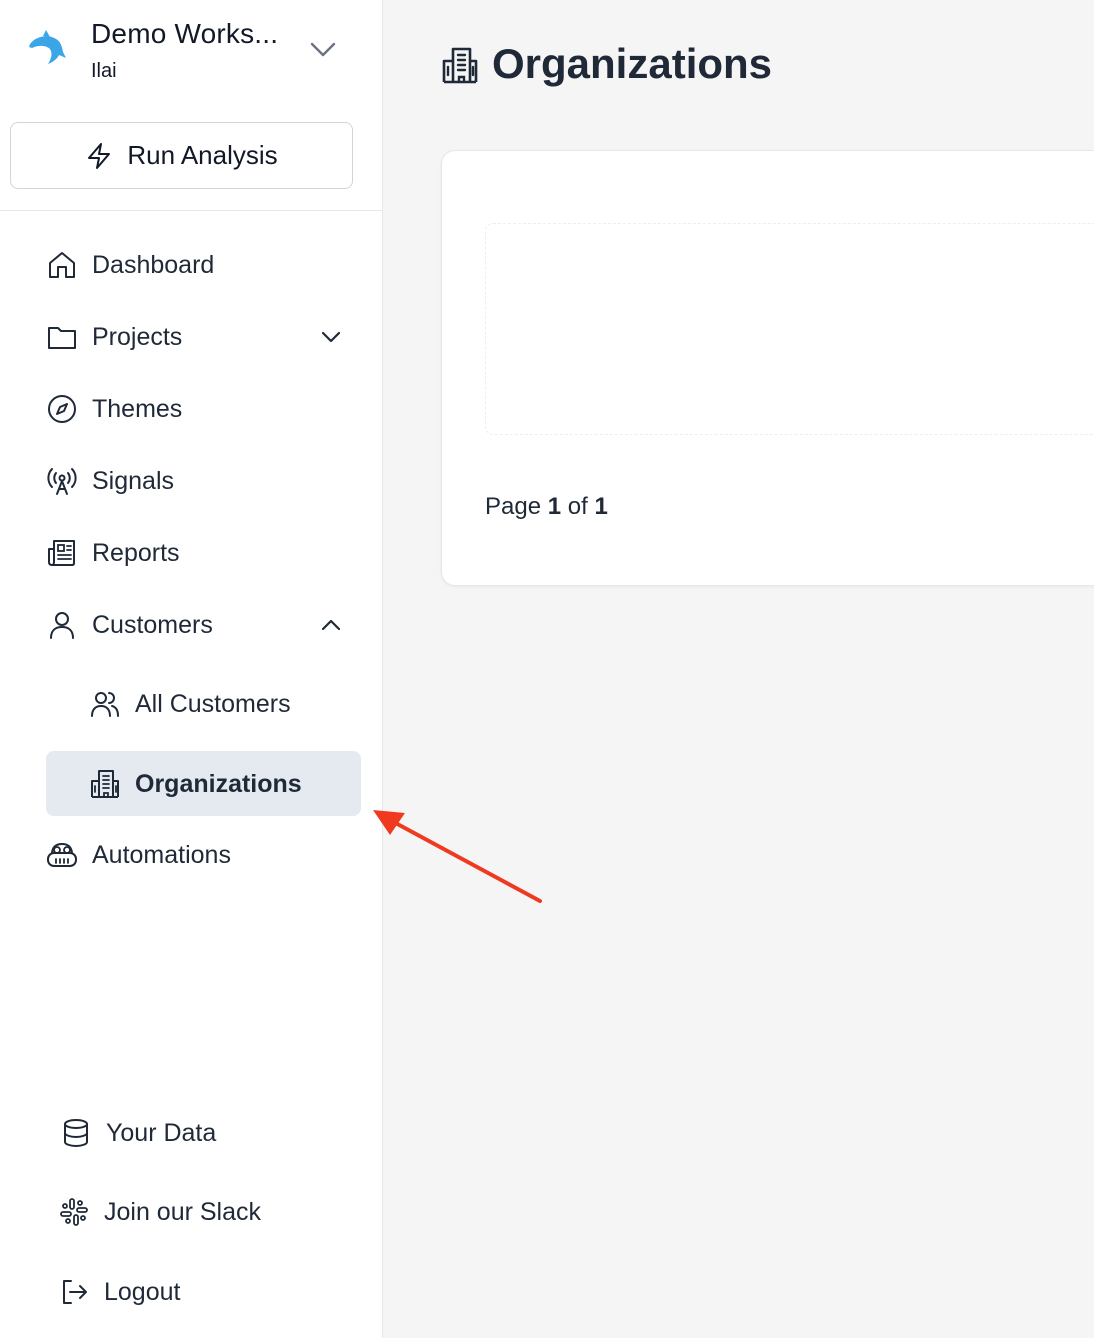  What do you see at coordinates (136, 552) in the screenshot?
I see `sidebar-item-label: Reports` at bounding box center [136, 552].